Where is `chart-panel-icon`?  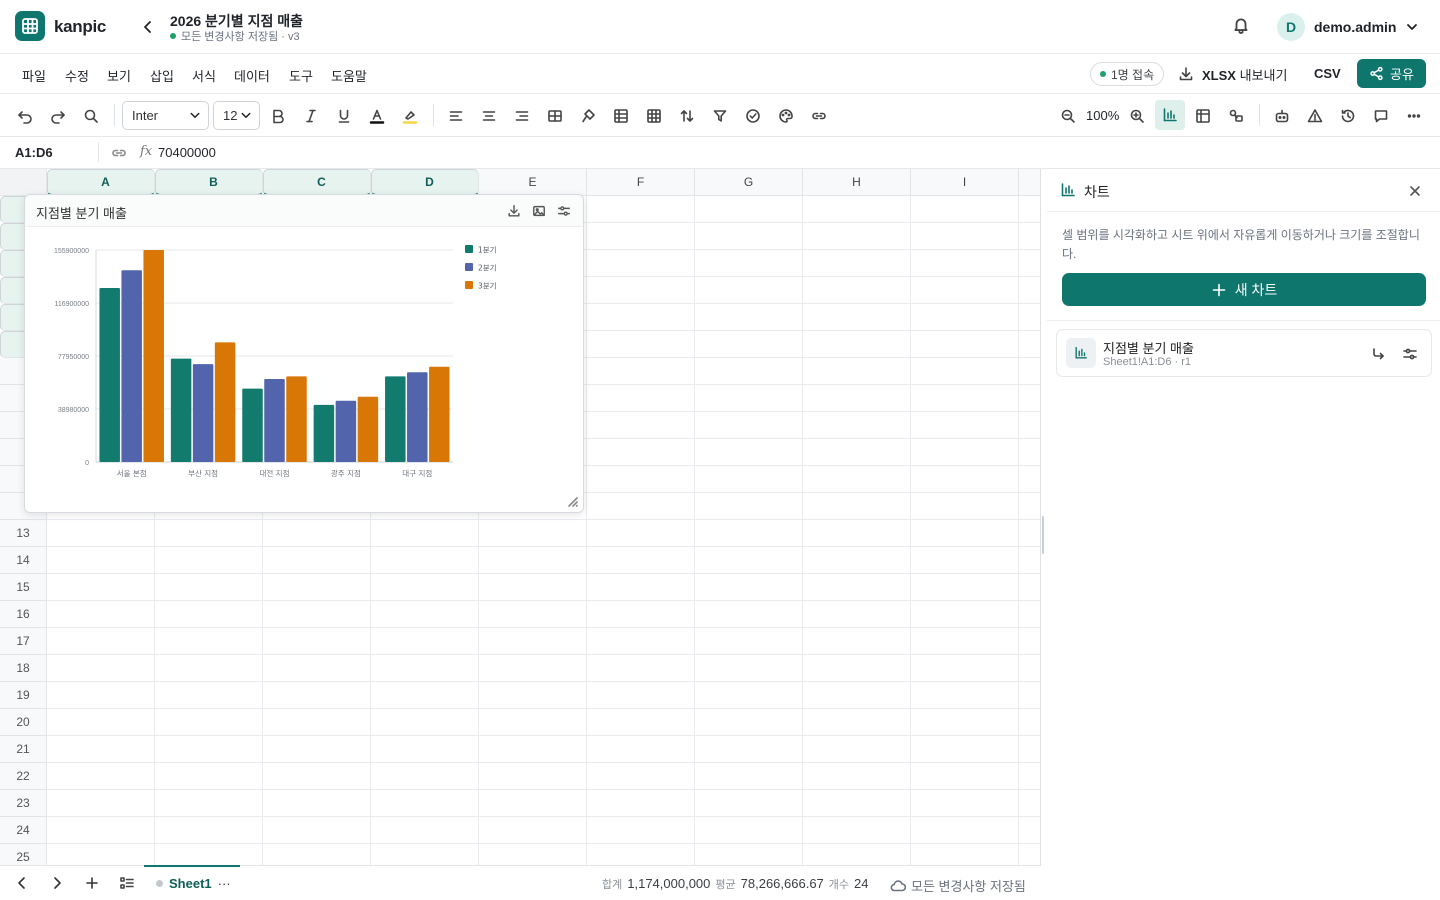
chart-panel-icon is located at coordinates (1170, 115).